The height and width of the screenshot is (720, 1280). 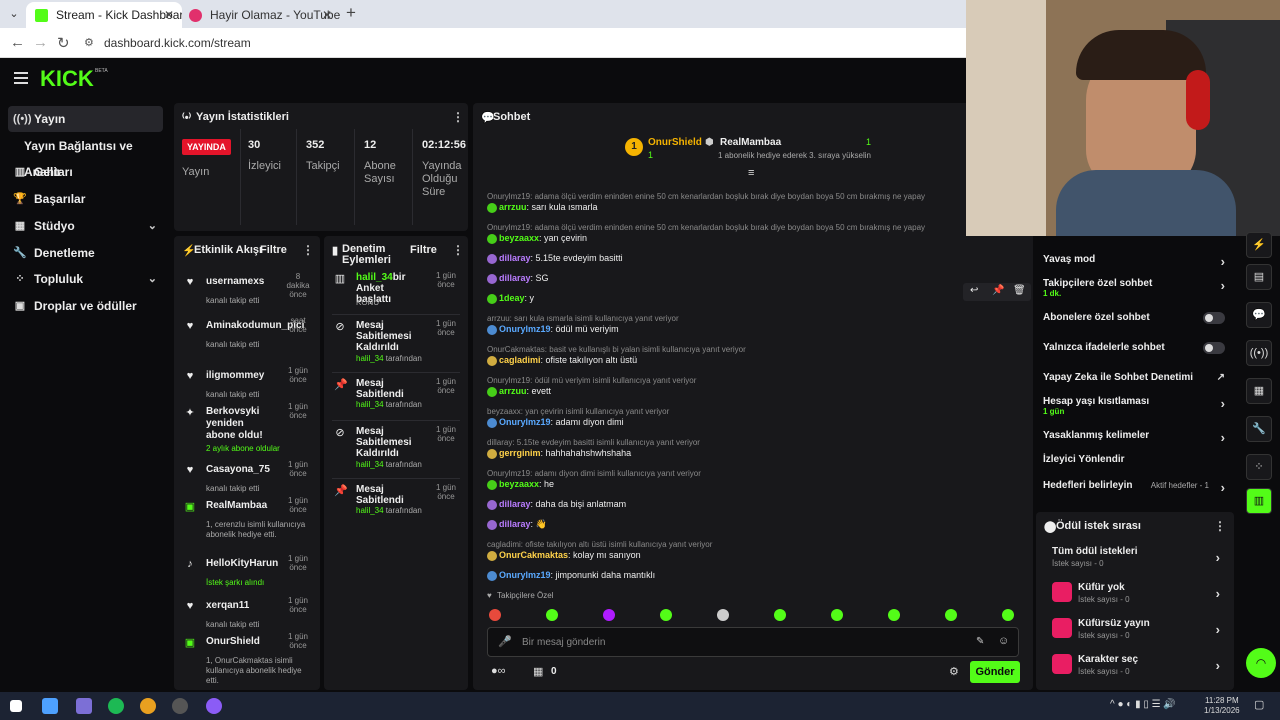 What do you see at coordinates (246, 282) in the screenshot?
I see `activity-name: usernamexs` at bounding box center [246, 282].